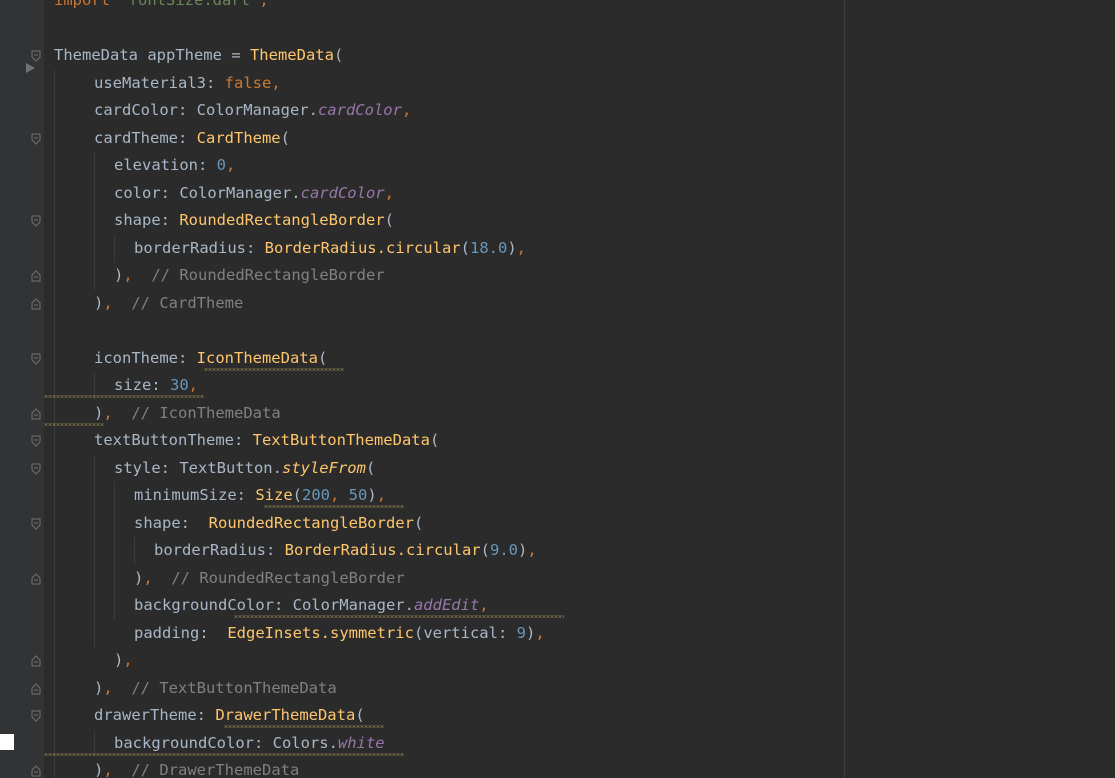  I want to click on code-line: style: TextButton.styleFrom(, so click(244, 469).